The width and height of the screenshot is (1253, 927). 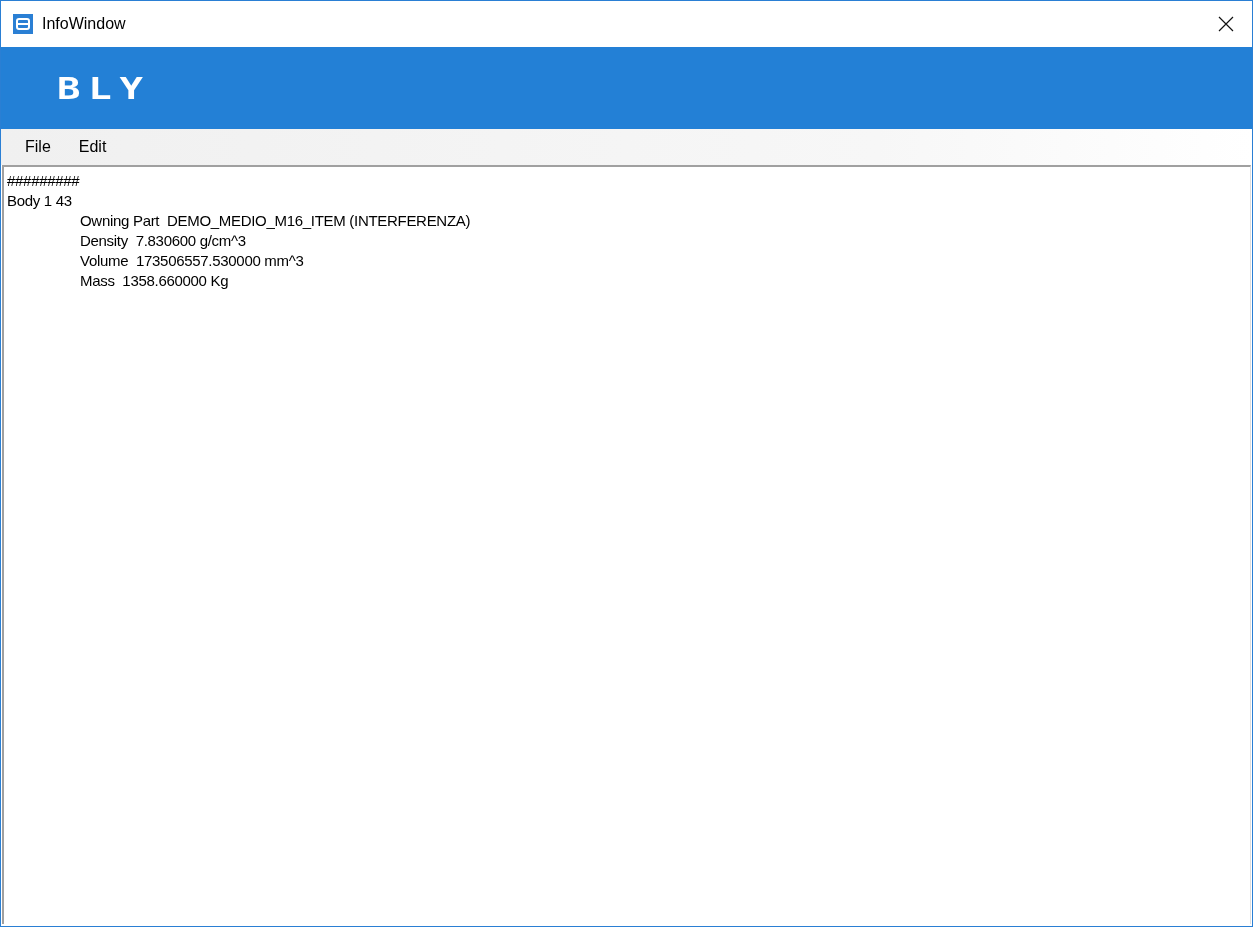 What do you see at coordinates (92, 147) in the screenshot?
I see `menu-item: Edit` at bounding box center [92, 147].